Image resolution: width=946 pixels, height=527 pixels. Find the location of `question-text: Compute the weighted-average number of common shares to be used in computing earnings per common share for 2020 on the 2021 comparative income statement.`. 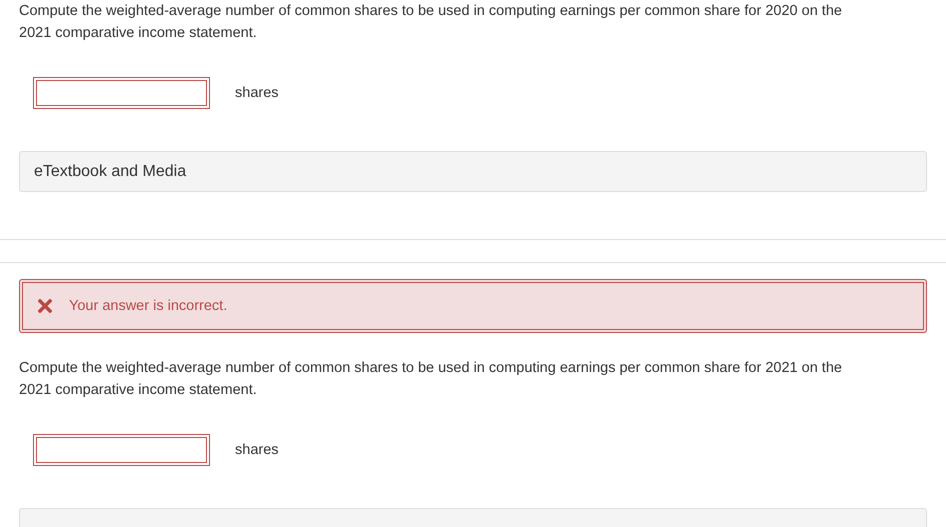

question-text: Compute the weighted-average number of common shares to be used in computing earnings per common share for 2020 on the 2021 comparative income statement. is located at coordinates (431, 22).